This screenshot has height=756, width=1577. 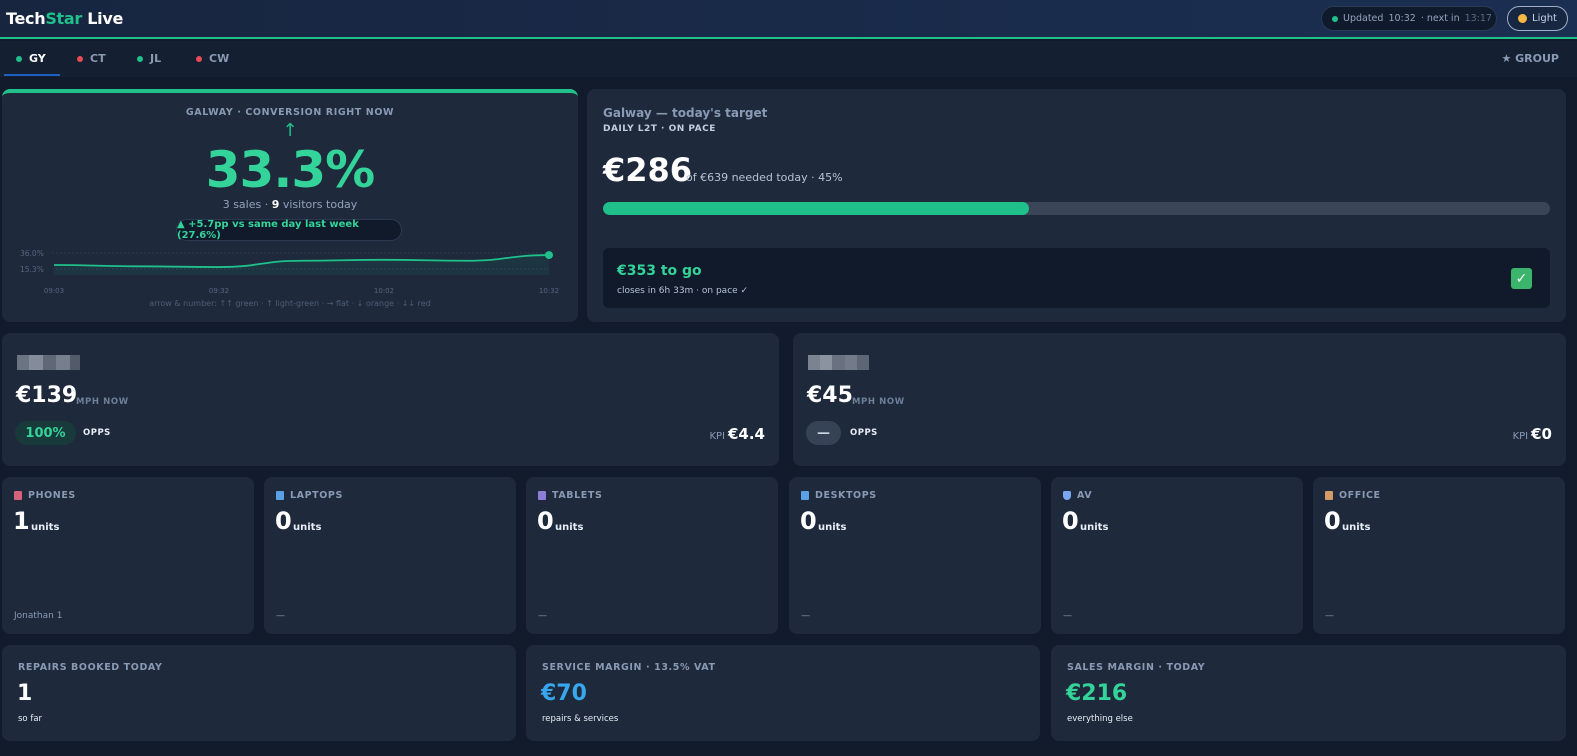 I want to click on target-amount-detail: of €639 needed today · 45%, so click(x=764, y=177).